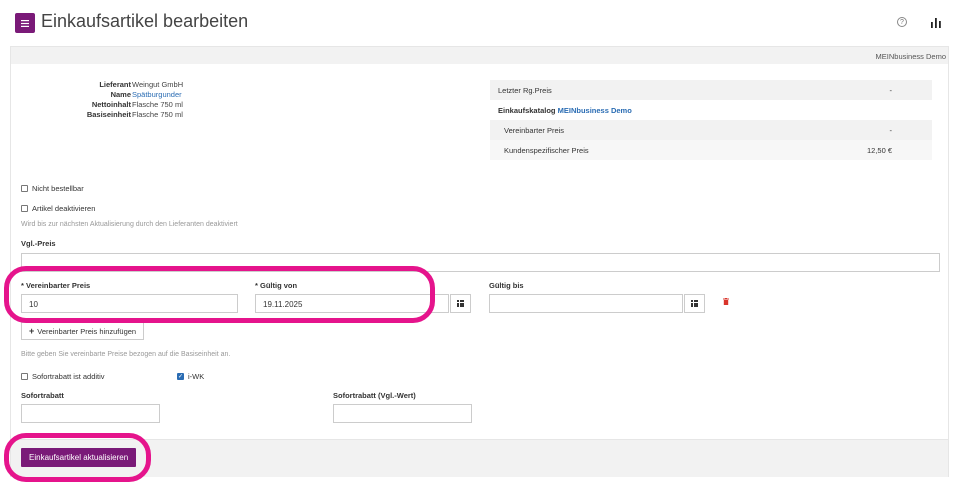 This screenshot has width=954, height=484. I want to click on base-unit-value: Flasche 750 ml, so click(157, 114).